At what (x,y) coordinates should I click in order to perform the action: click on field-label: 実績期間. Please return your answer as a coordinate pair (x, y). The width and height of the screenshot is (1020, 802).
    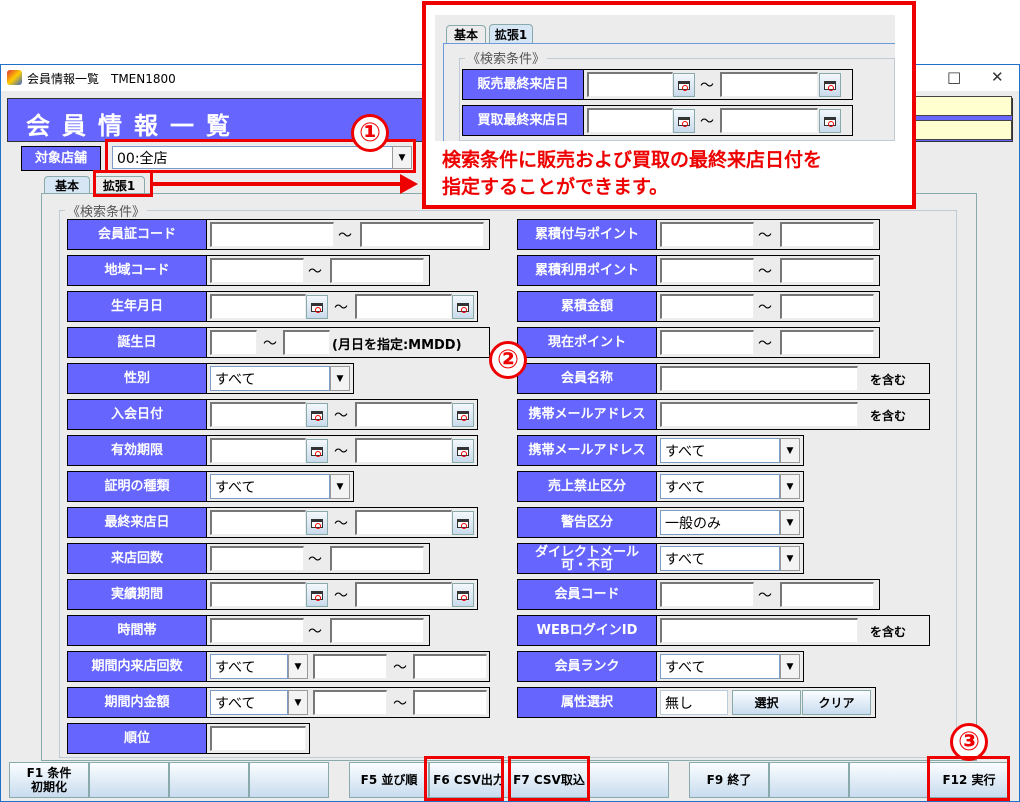
    Looking at the image, I should click on (137, 594).